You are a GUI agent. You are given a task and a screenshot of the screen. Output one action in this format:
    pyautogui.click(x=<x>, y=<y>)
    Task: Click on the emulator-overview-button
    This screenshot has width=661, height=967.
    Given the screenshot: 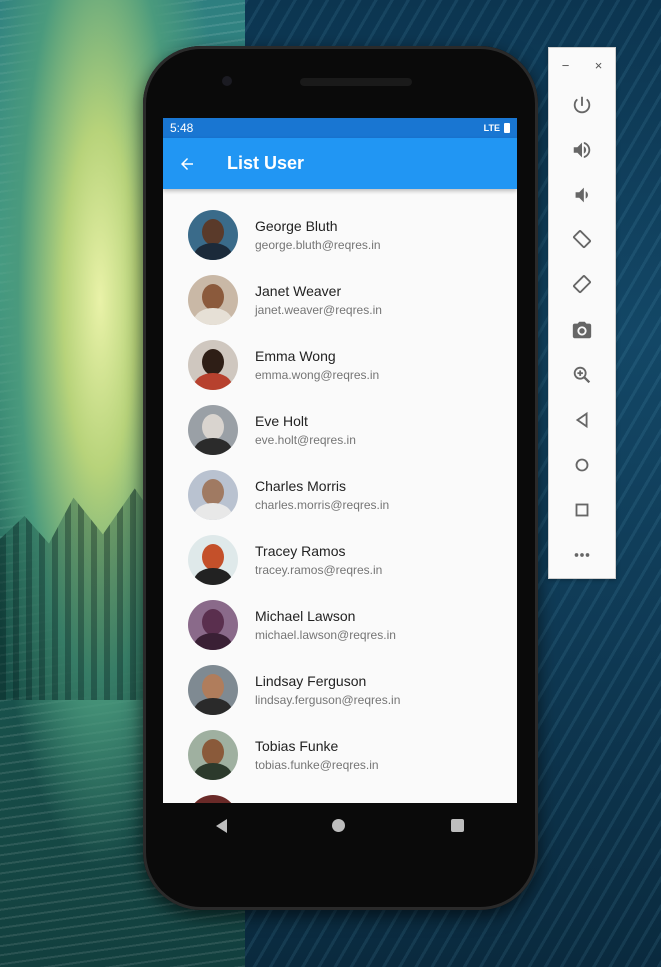 What is the action you would take?
    pyautogui.click(x=582, y=509)
    